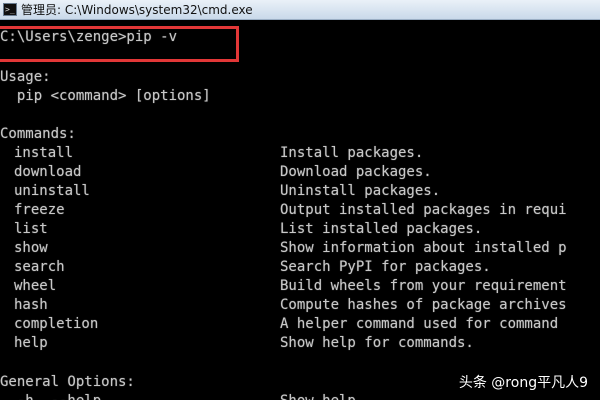 This screenshot has width=600, height=400. I want to click on cmd-icon: >_, so click(10, 9).